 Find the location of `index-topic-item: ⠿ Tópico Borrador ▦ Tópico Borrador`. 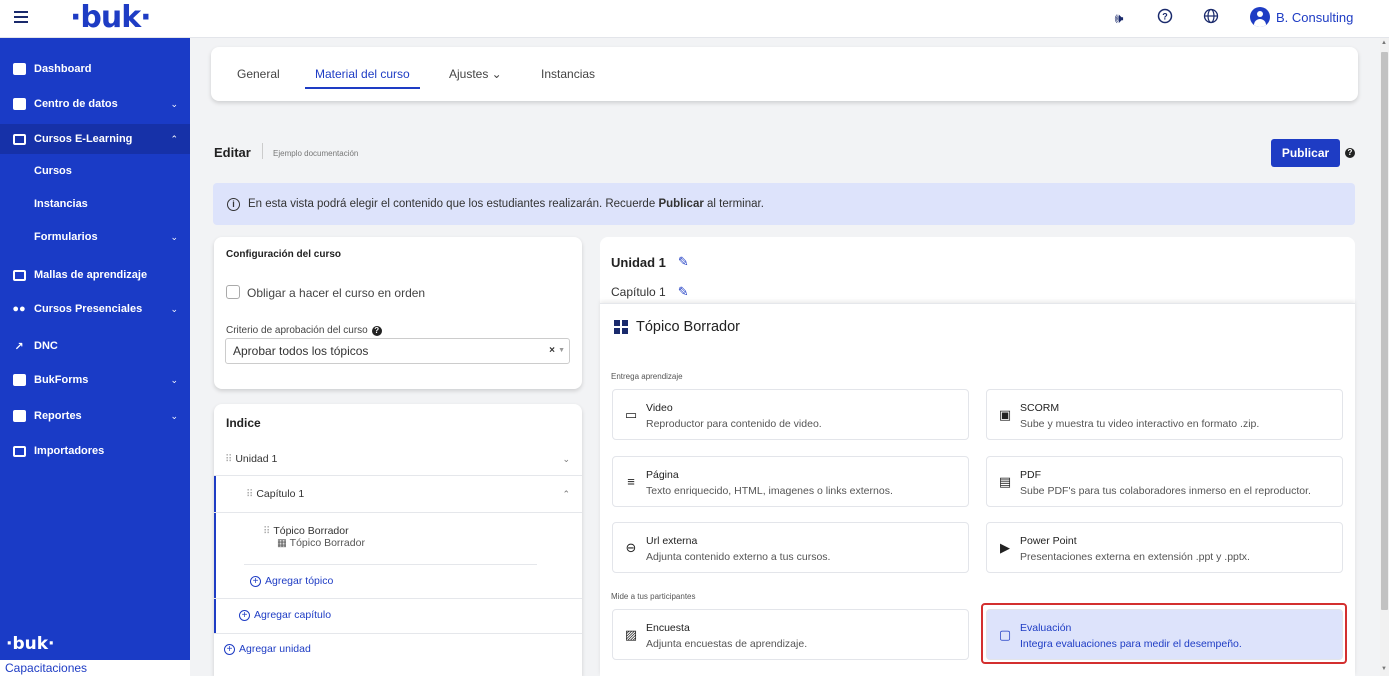

index-topic-item: ⠿ Tópico Borrador ▦ Tópico Borrador is located at coordinates (314, 537).